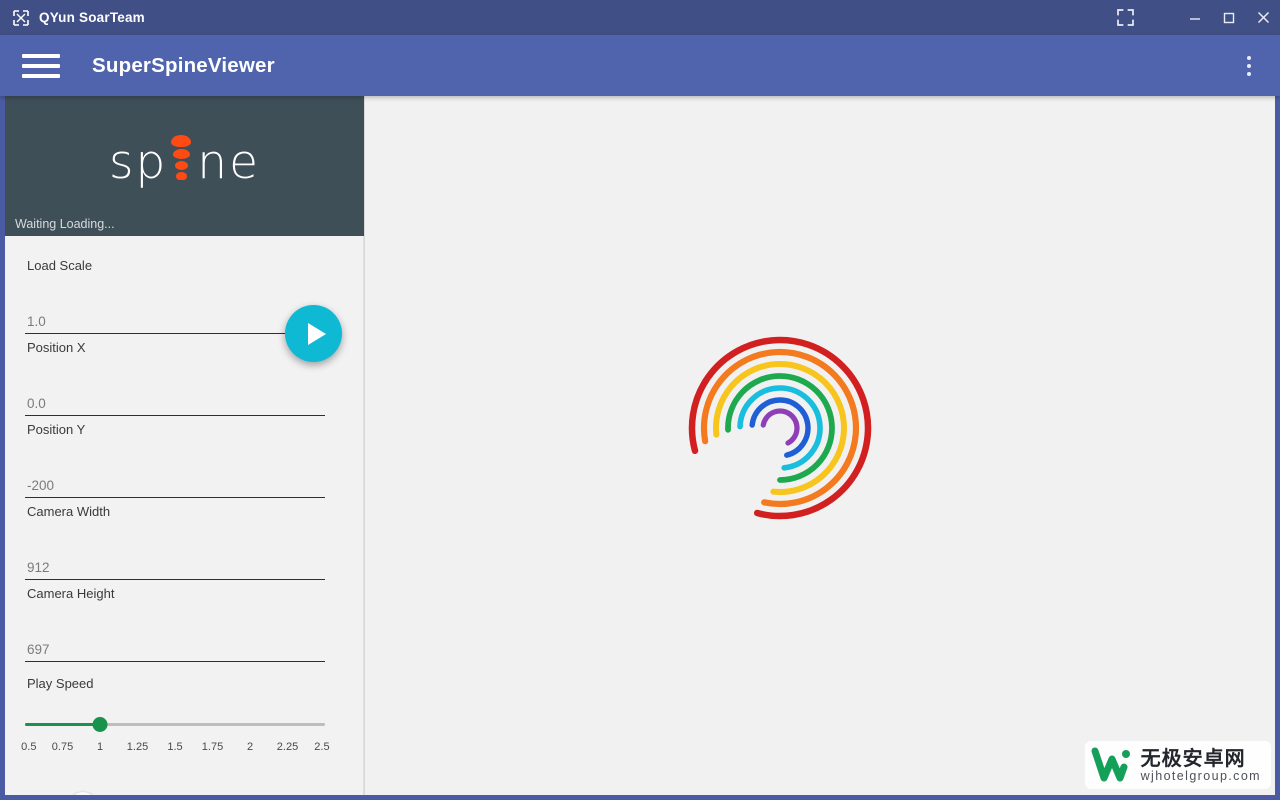  Describe the element at coordinates (640, 17) in the screenshot. I see `title-bar: QYun SoarTeam` at that location.